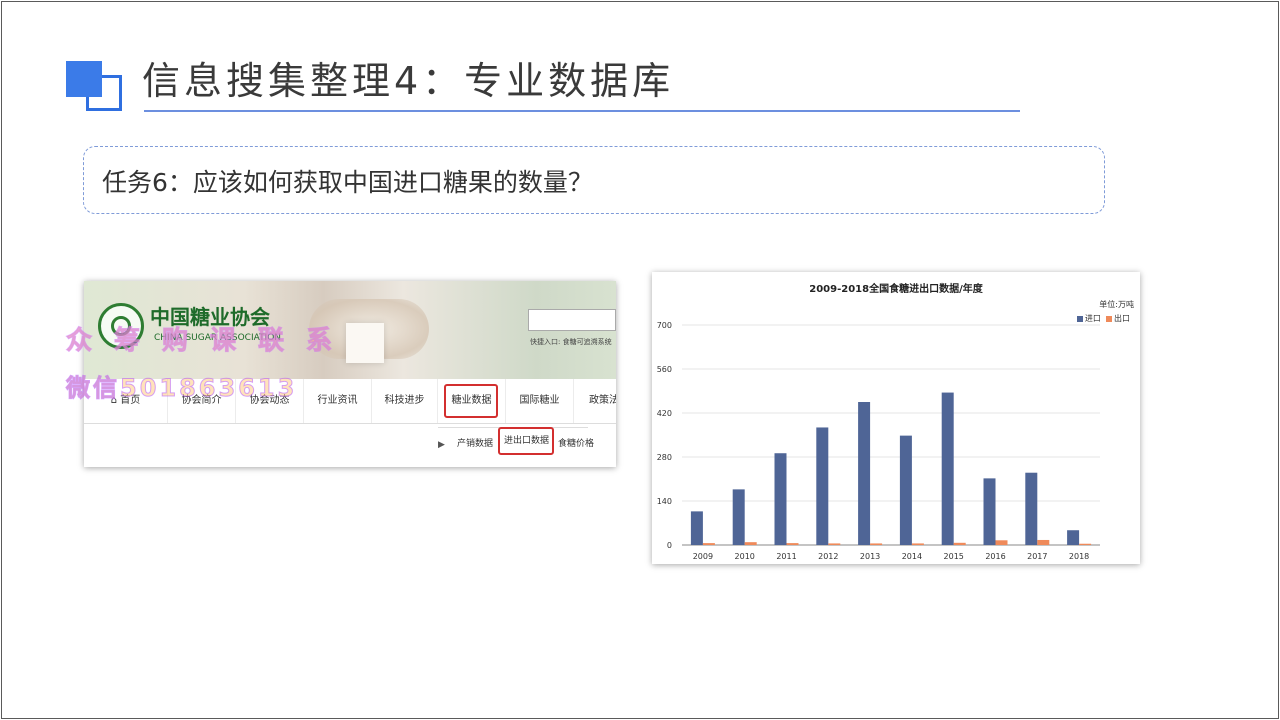  What do you see at coordinates (576, 444) in the screenshot?
I see `submenu-sugar-price: 食糖价格` at bounding box center [576, 444].